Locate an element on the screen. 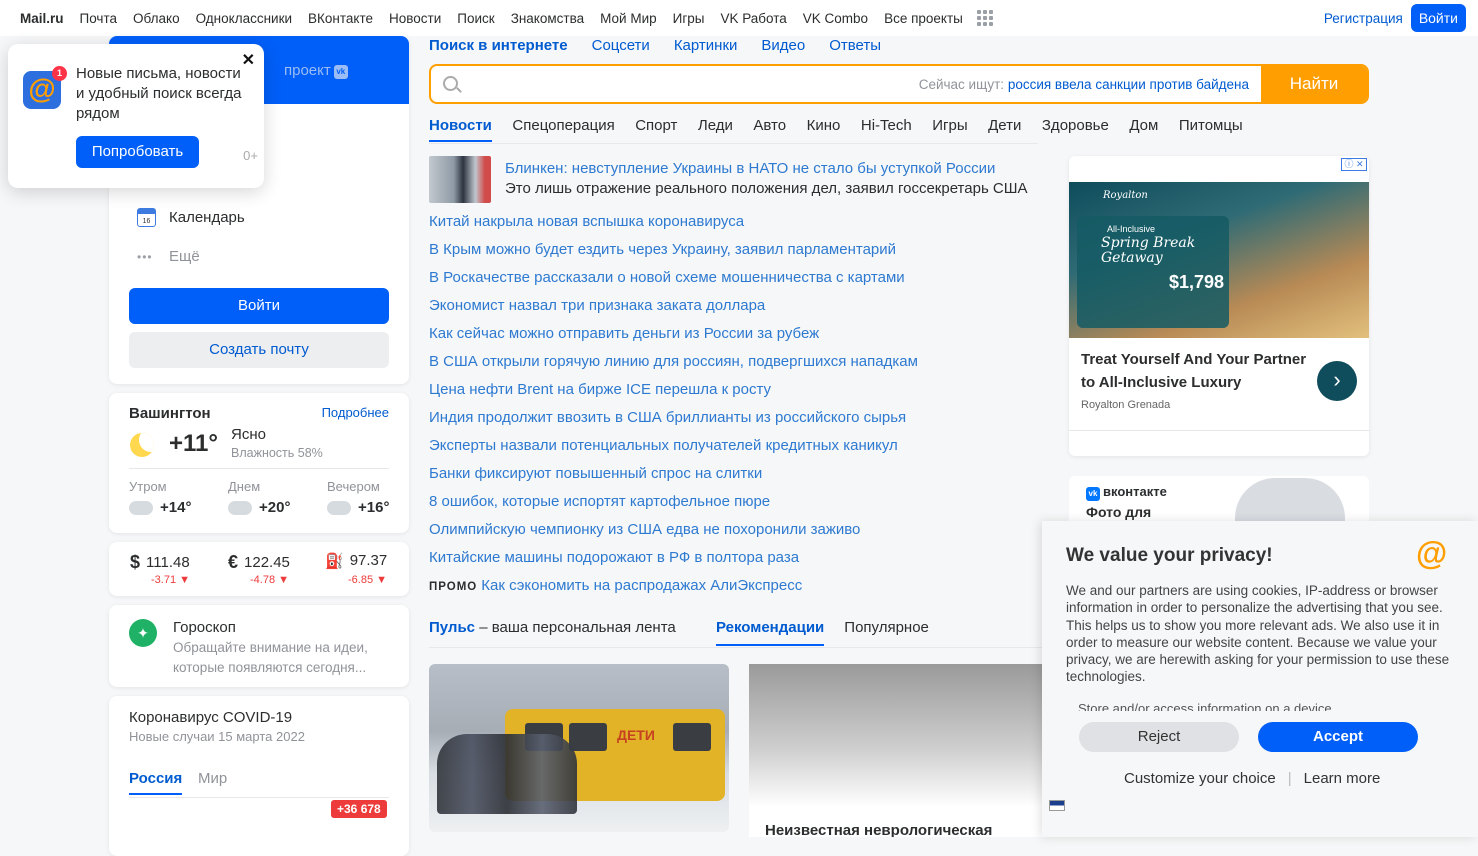  register-link: Регистрация is located at coordinates (1363, 18).